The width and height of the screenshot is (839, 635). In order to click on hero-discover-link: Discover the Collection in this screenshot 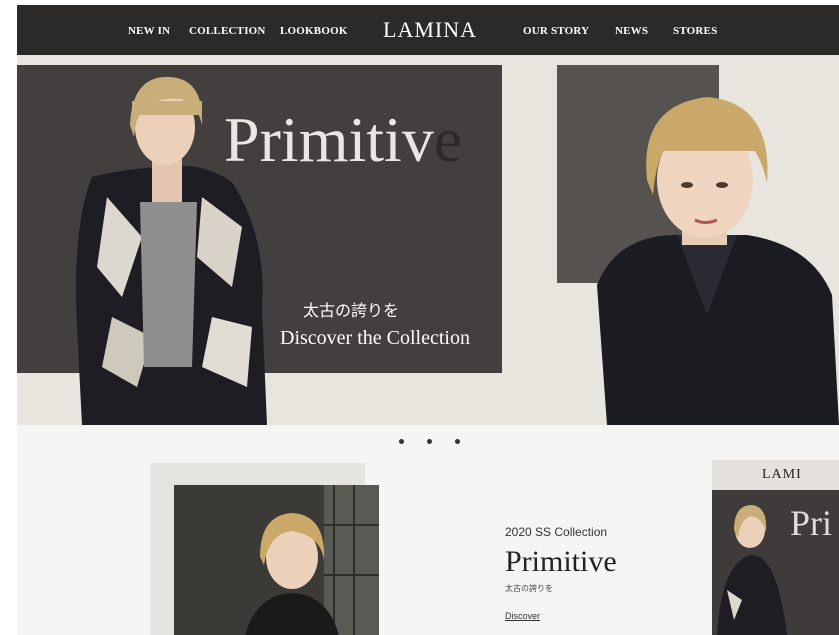, I will do `click(375, 338)`.